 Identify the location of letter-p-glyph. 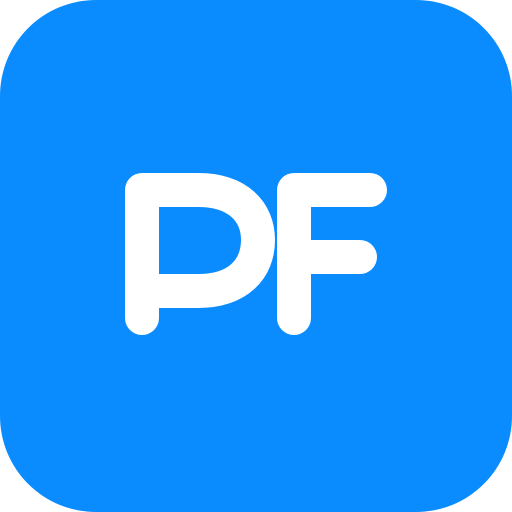
(200, 254).